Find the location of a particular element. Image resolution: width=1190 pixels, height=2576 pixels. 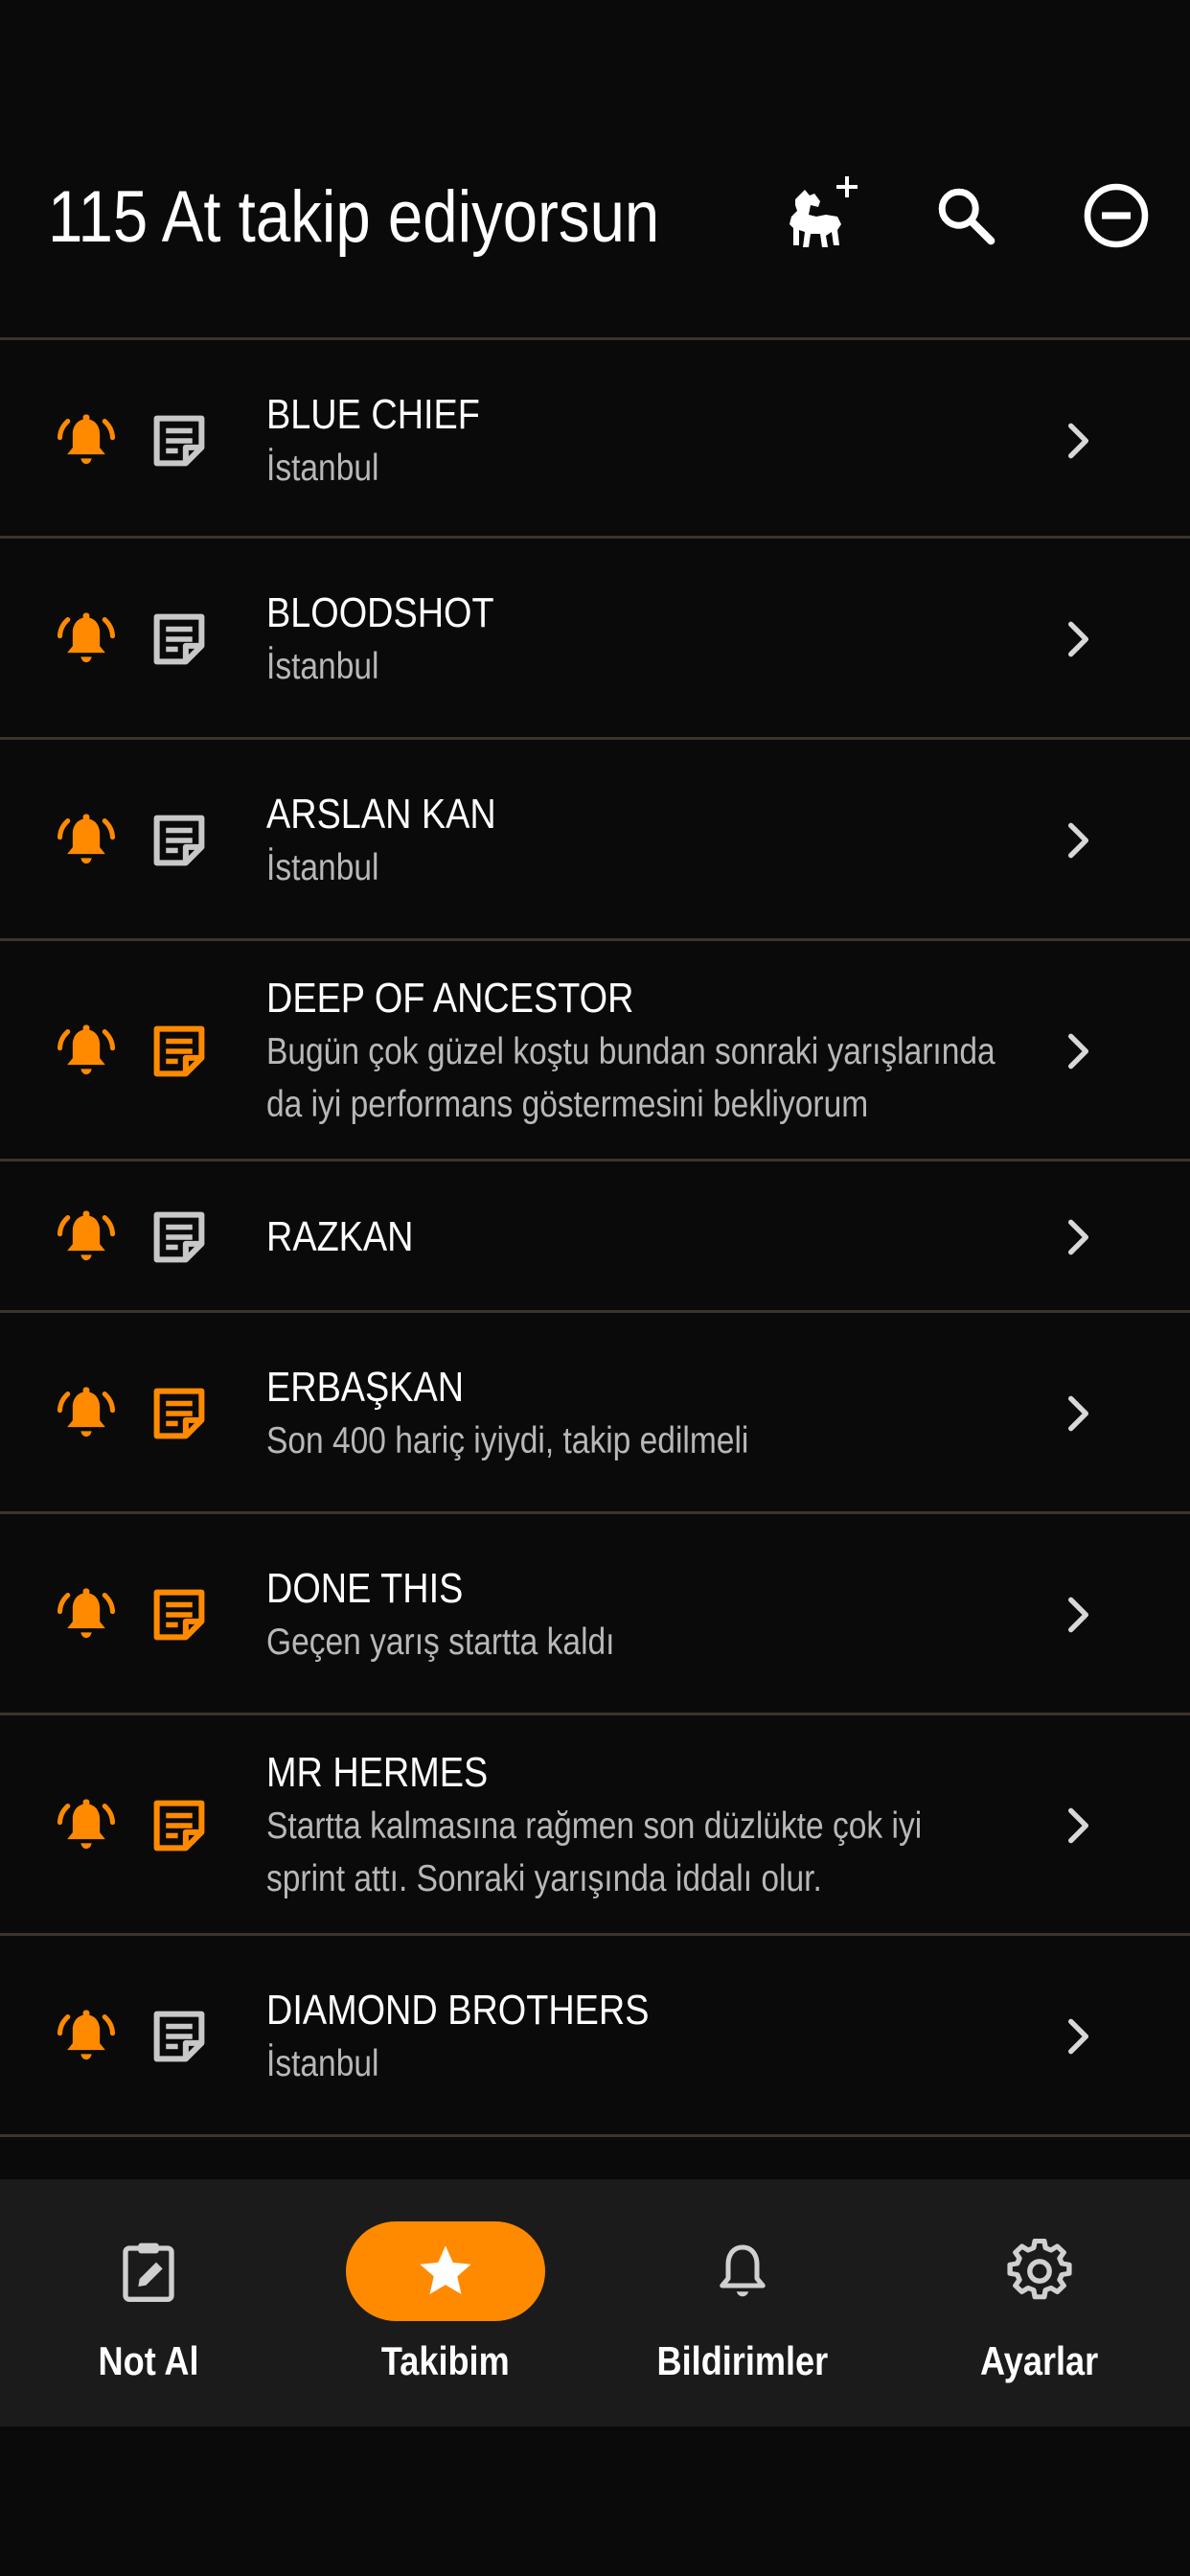

bottom-navigation: Not Al Takibim Bildirimler Ayarlar is located at coordinates (595, 2302).